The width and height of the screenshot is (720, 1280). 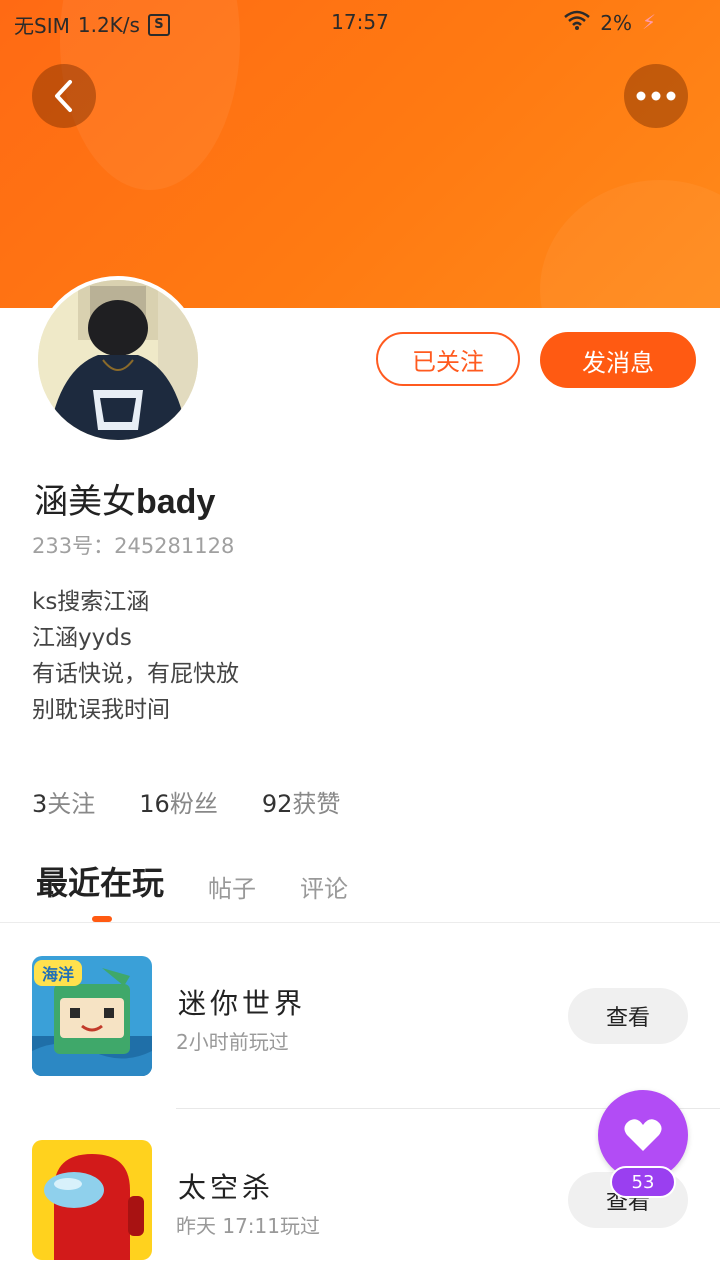 I want to click on bio-line: 有话快说，有屁快放, so click(x=135, y=674).